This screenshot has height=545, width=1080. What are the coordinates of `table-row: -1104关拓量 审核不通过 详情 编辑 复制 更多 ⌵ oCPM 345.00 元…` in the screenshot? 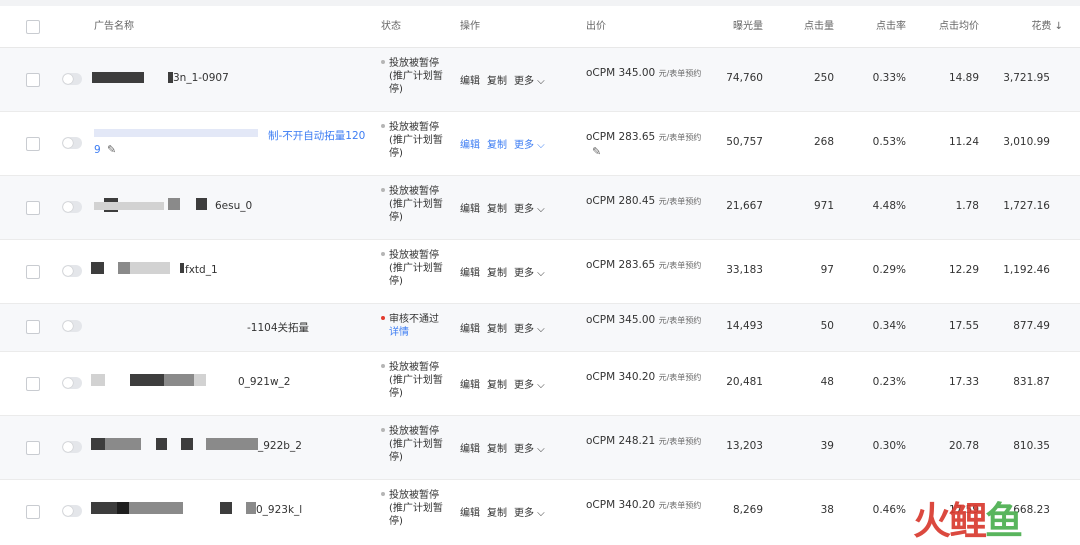 It's located at (540, 328).